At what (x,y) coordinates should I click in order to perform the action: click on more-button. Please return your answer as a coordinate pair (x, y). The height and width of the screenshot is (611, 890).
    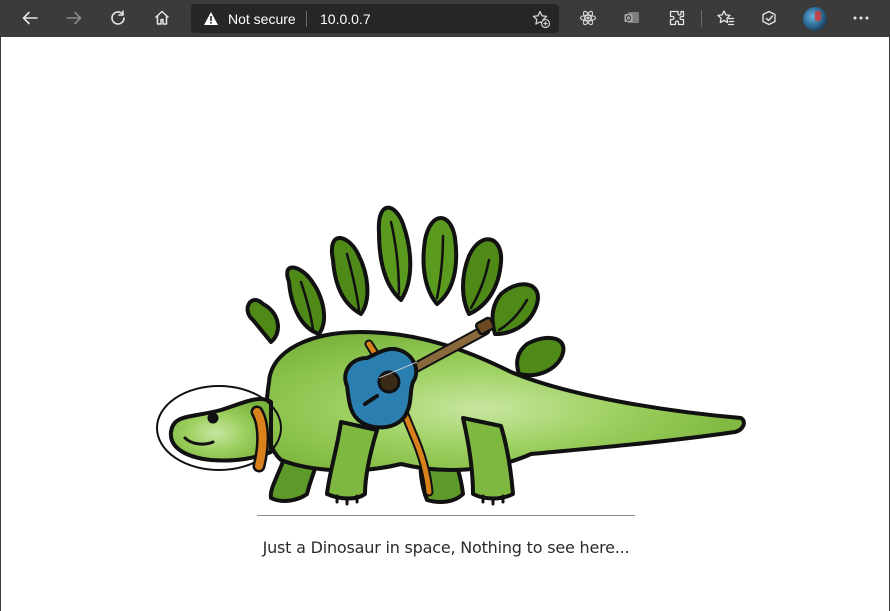
    Looking at the image, I should click on (861, 18).